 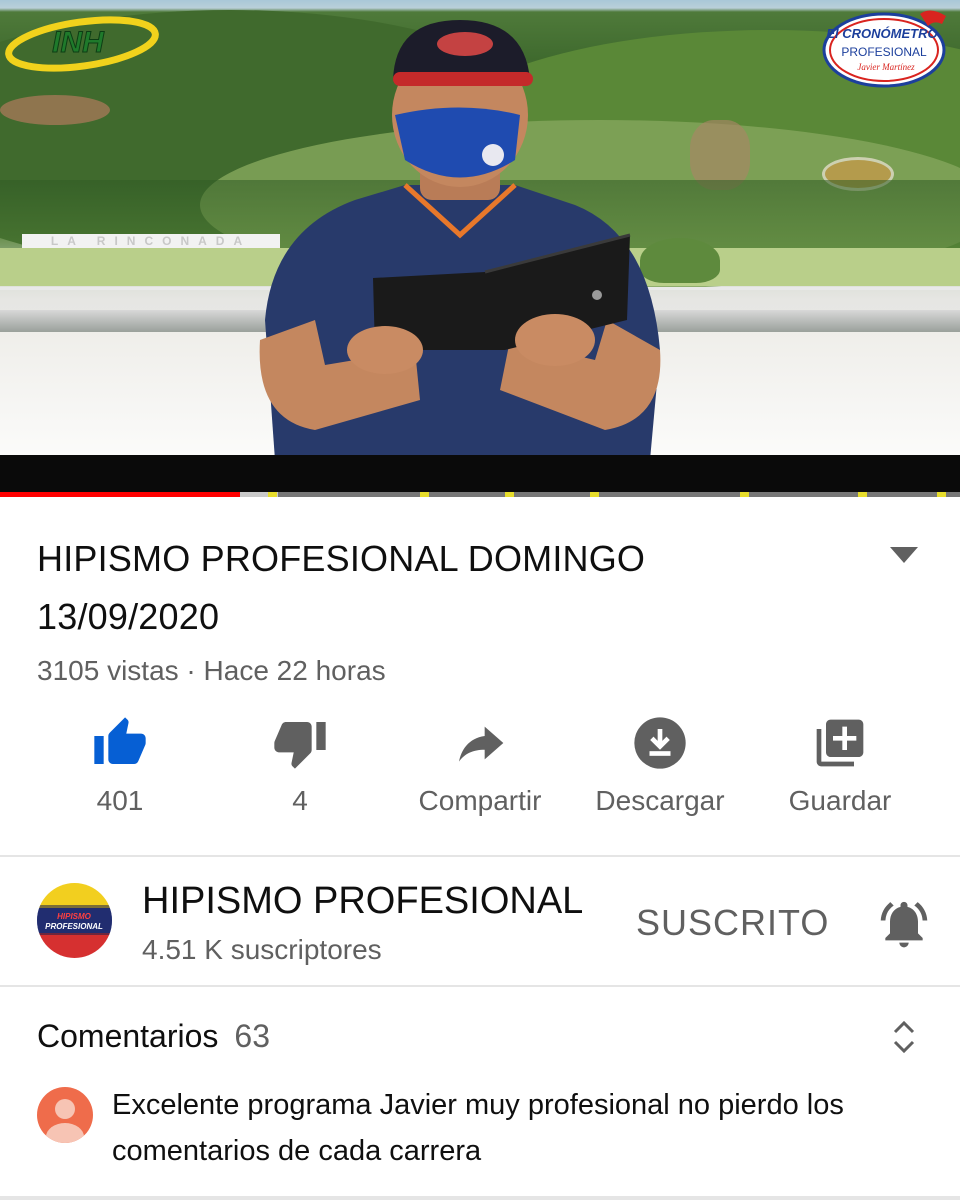 I want to click on notification-bell-icon, so click(x=904, y=924).